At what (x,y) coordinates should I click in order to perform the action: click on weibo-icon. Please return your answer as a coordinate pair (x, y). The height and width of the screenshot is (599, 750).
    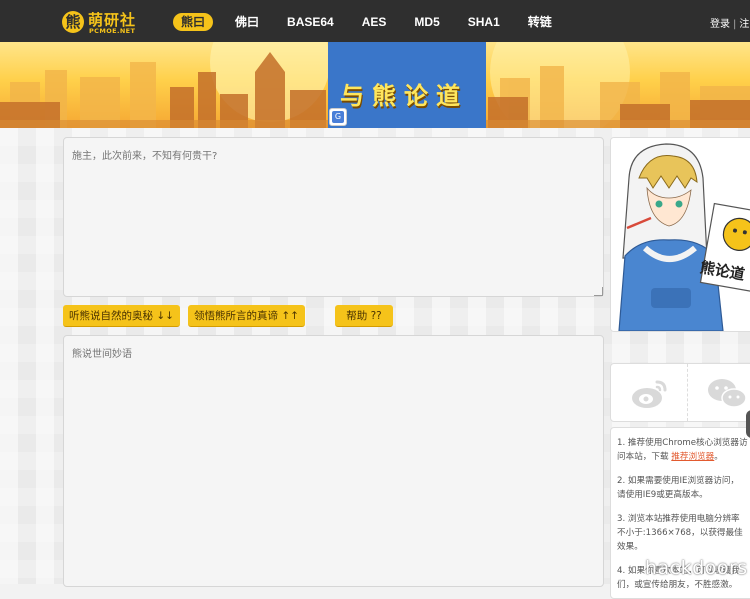
    Looking at the image, I should click on (649, 393).